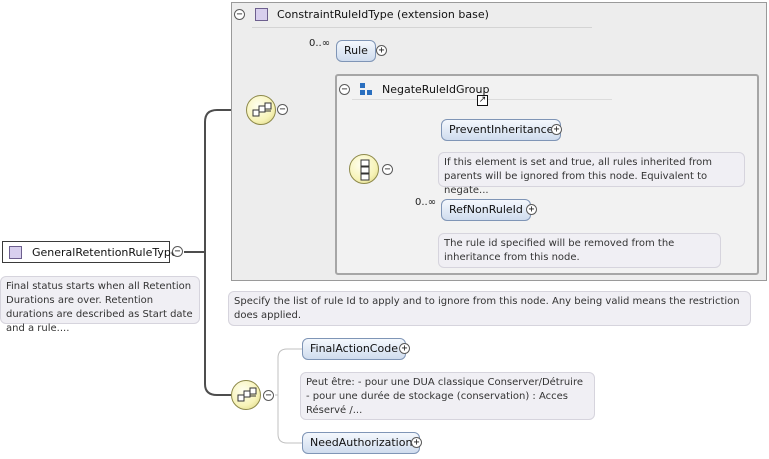 The height and width of the screenshot is (459, 769). I want to click on root-connector-lower, so click(217, 324).